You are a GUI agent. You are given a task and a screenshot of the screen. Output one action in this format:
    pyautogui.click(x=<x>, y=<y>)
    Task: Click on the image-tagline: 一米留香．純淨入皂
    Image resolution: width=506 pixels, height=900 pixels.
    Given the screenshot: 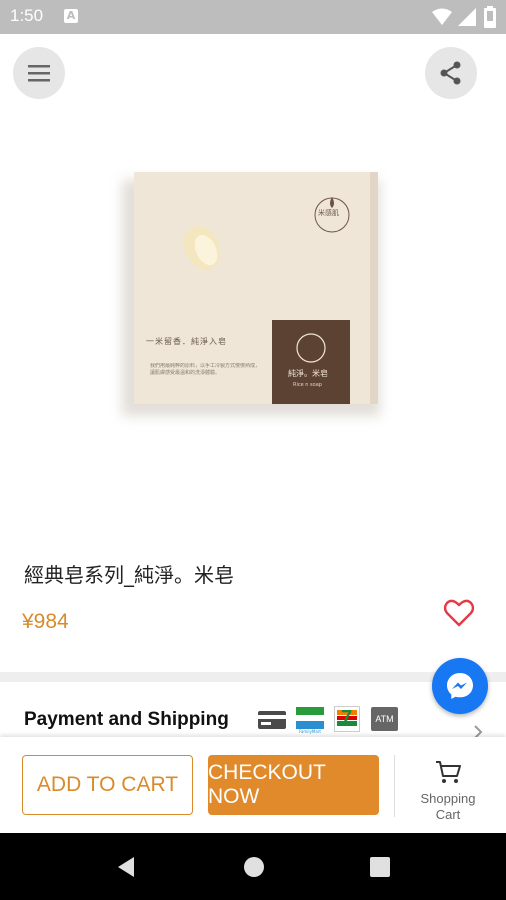 What is the action you would take?
    pyautogui.click(x=186, y=341)
    